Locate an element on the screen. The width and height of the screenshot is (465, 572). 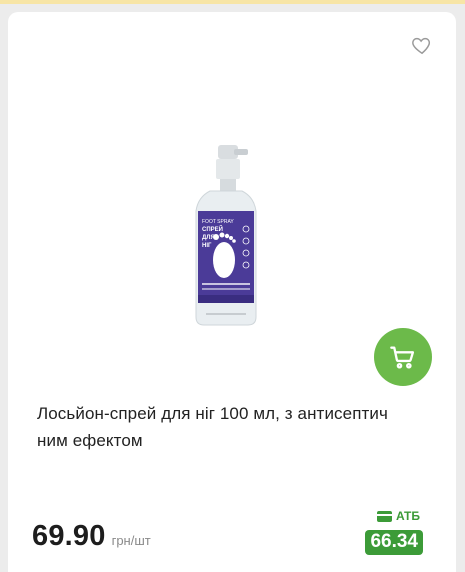
price-block: 69.90 грн/шт is located at coordinates (91, 536).